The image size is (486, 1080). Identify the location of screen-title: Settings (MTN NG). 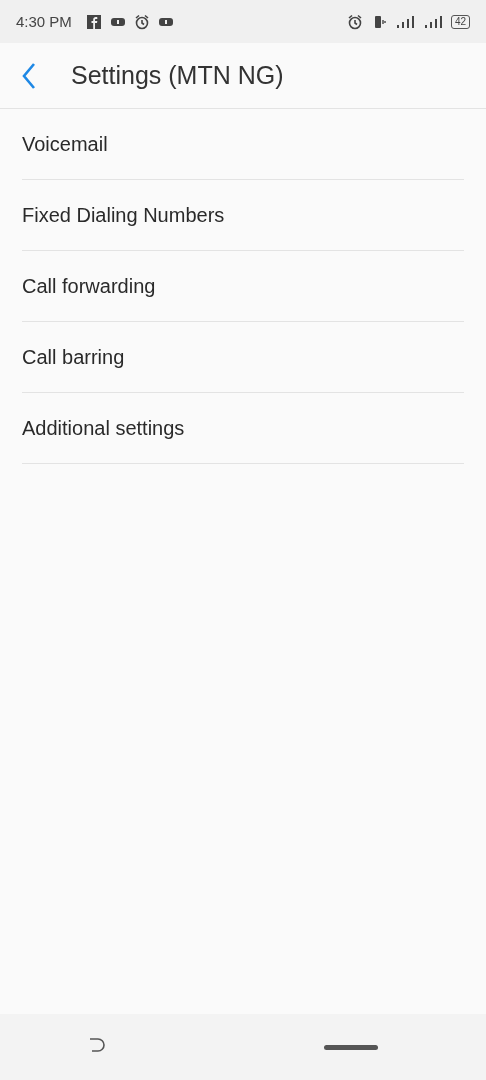
(177, 75).